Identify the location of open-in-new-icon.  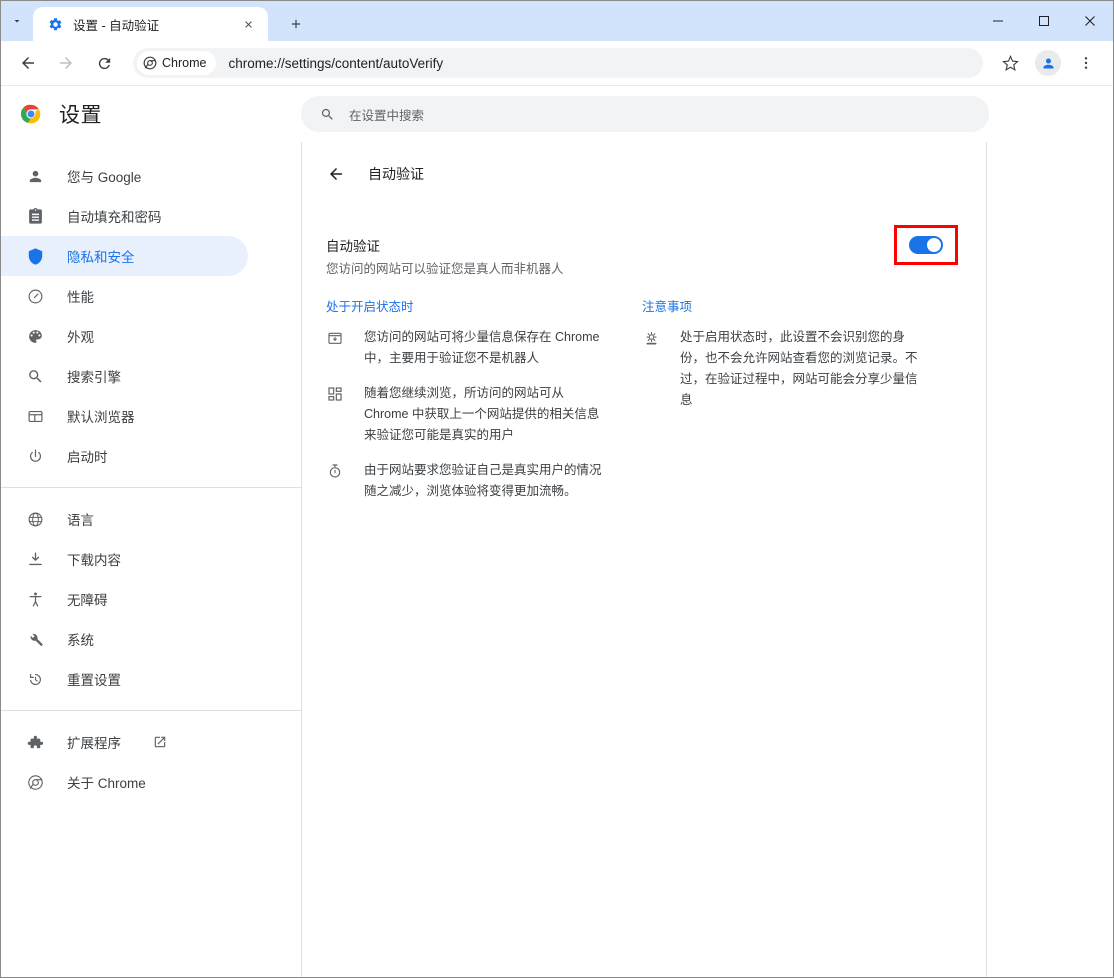
(160, 742).